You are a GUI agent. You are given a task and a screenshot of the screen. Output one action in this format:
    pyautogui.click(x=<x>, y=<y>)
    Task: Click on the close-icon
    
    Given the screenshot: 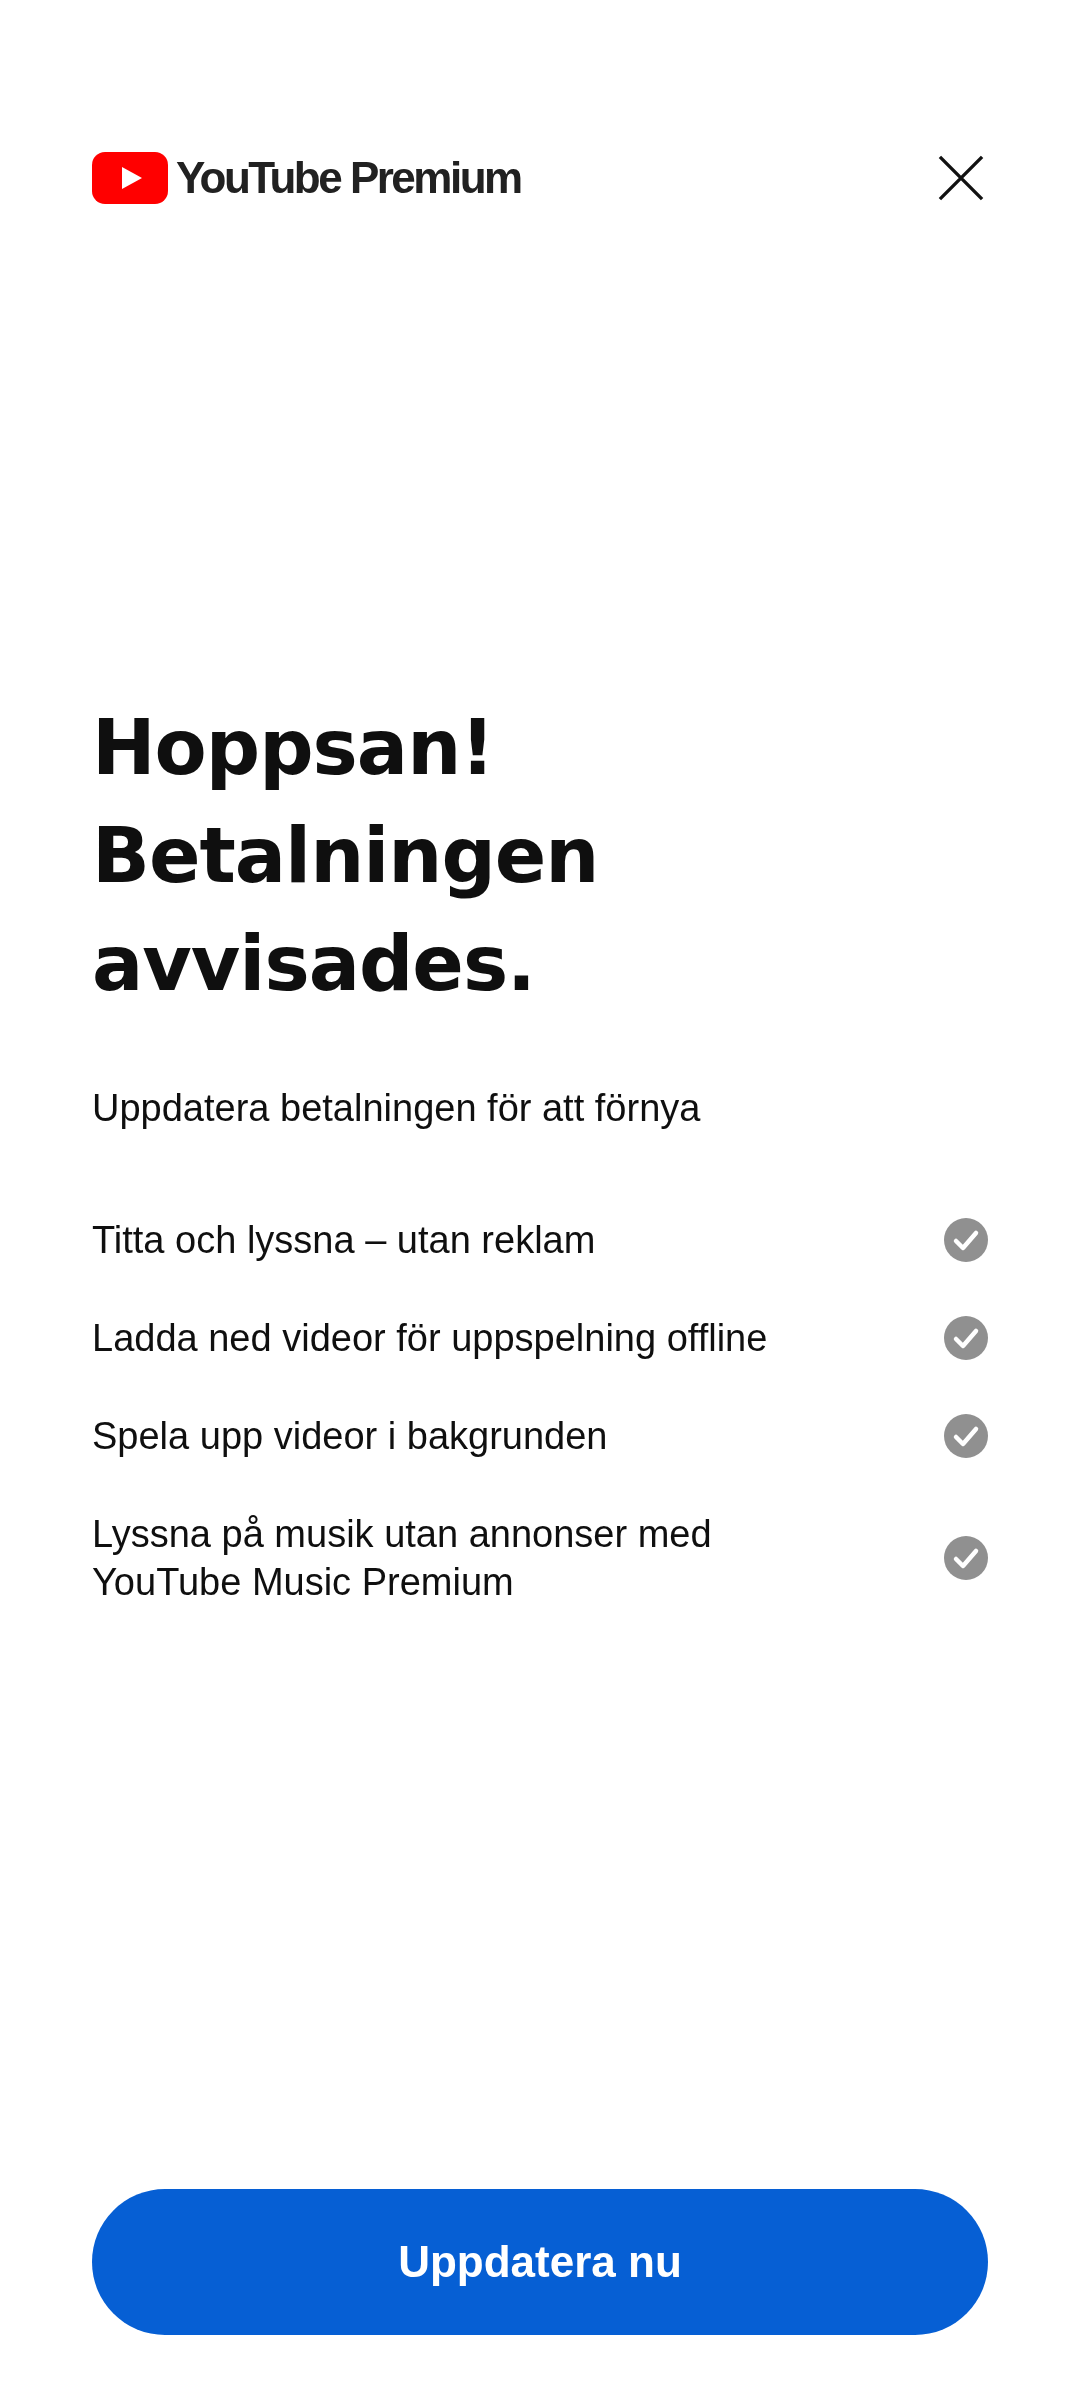 What is the action you would take?
    pyautogui.click(x=961, y=178)
    